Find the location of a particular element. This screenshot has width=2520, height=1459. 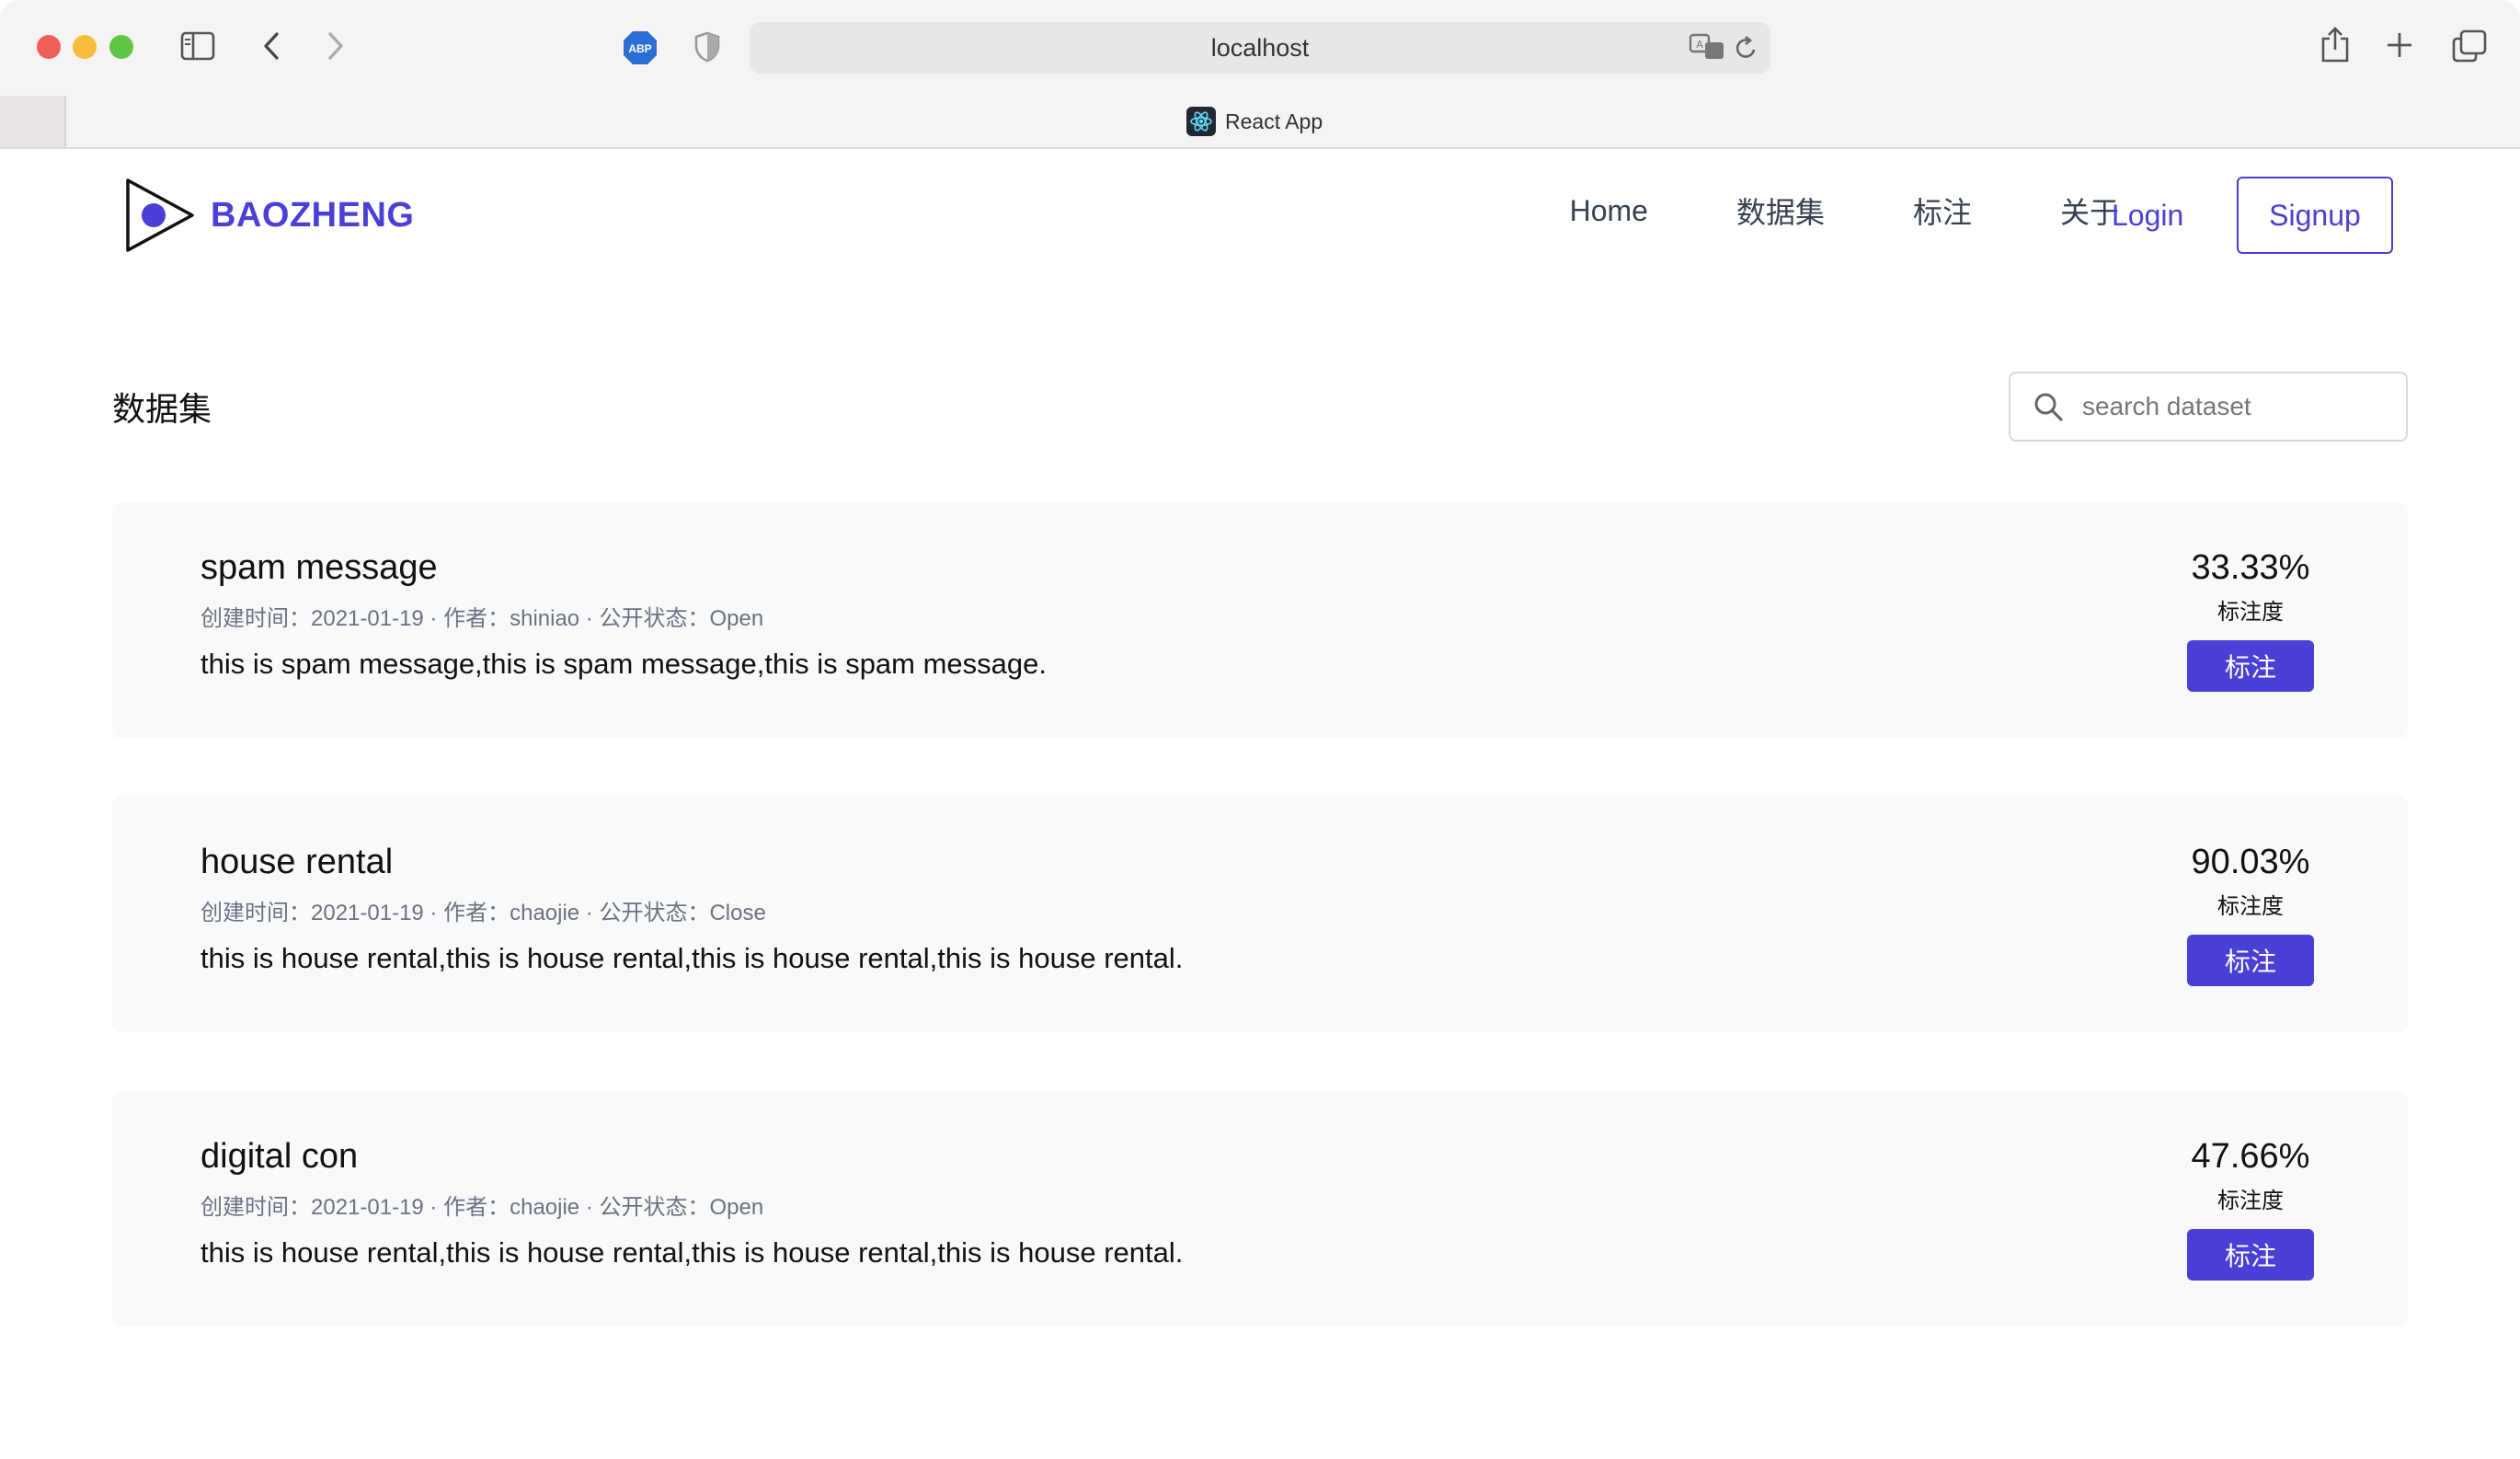

dataset-progress-panel: 47.66% 标注度 标注 is located at coordinates (2251, 1209).